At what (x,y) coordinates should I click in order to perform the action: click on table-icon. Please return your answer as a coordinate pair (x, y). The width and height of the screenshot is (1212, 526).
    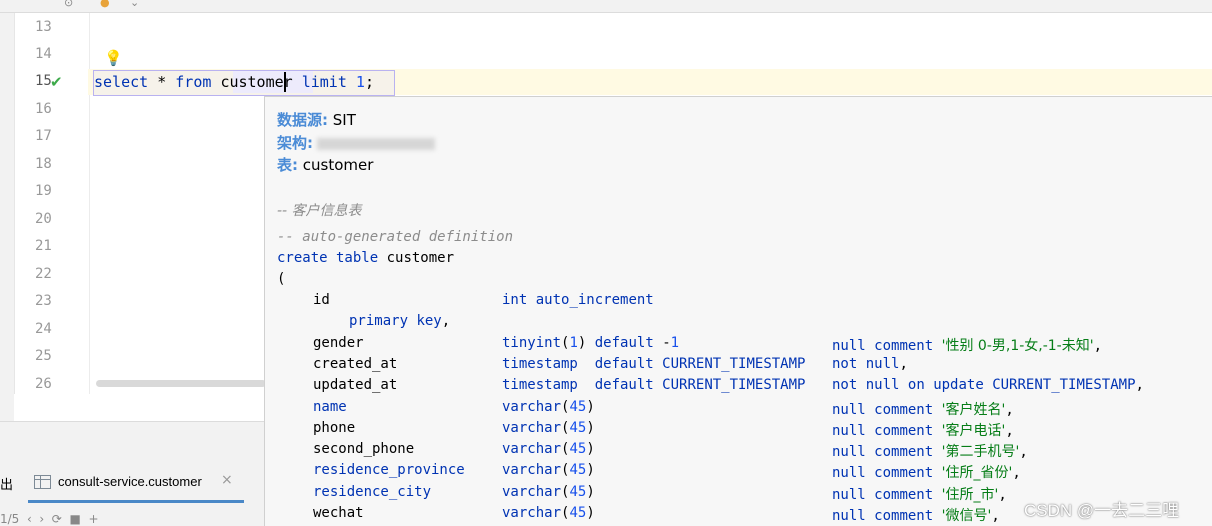
    Looking at the image, I should click on (42, 482).